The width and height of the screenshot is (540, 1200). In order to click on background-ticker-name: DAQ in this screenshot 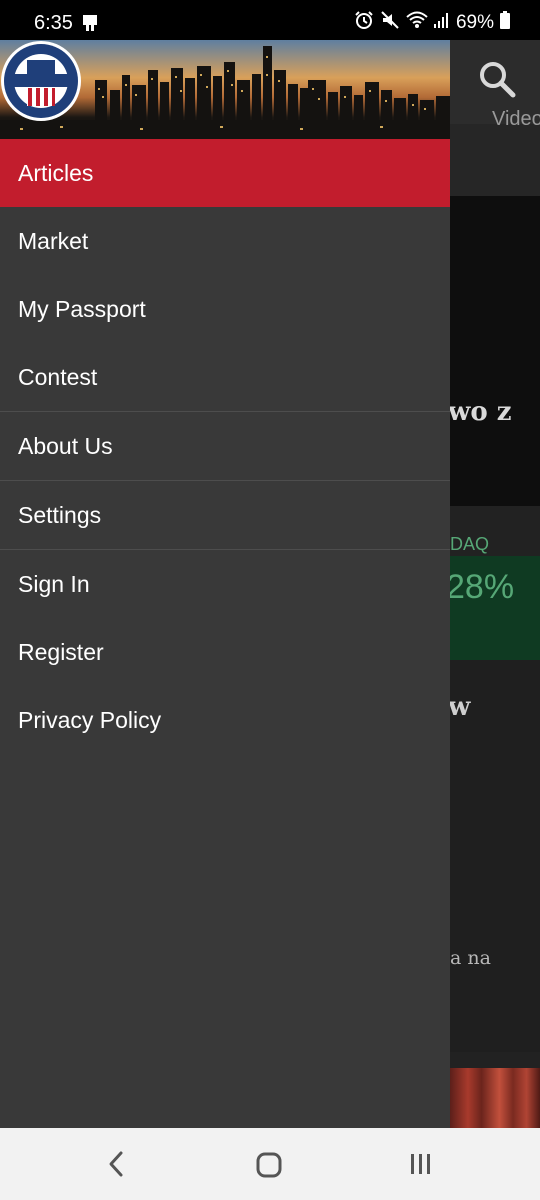, I will do `click(470, 544)`.